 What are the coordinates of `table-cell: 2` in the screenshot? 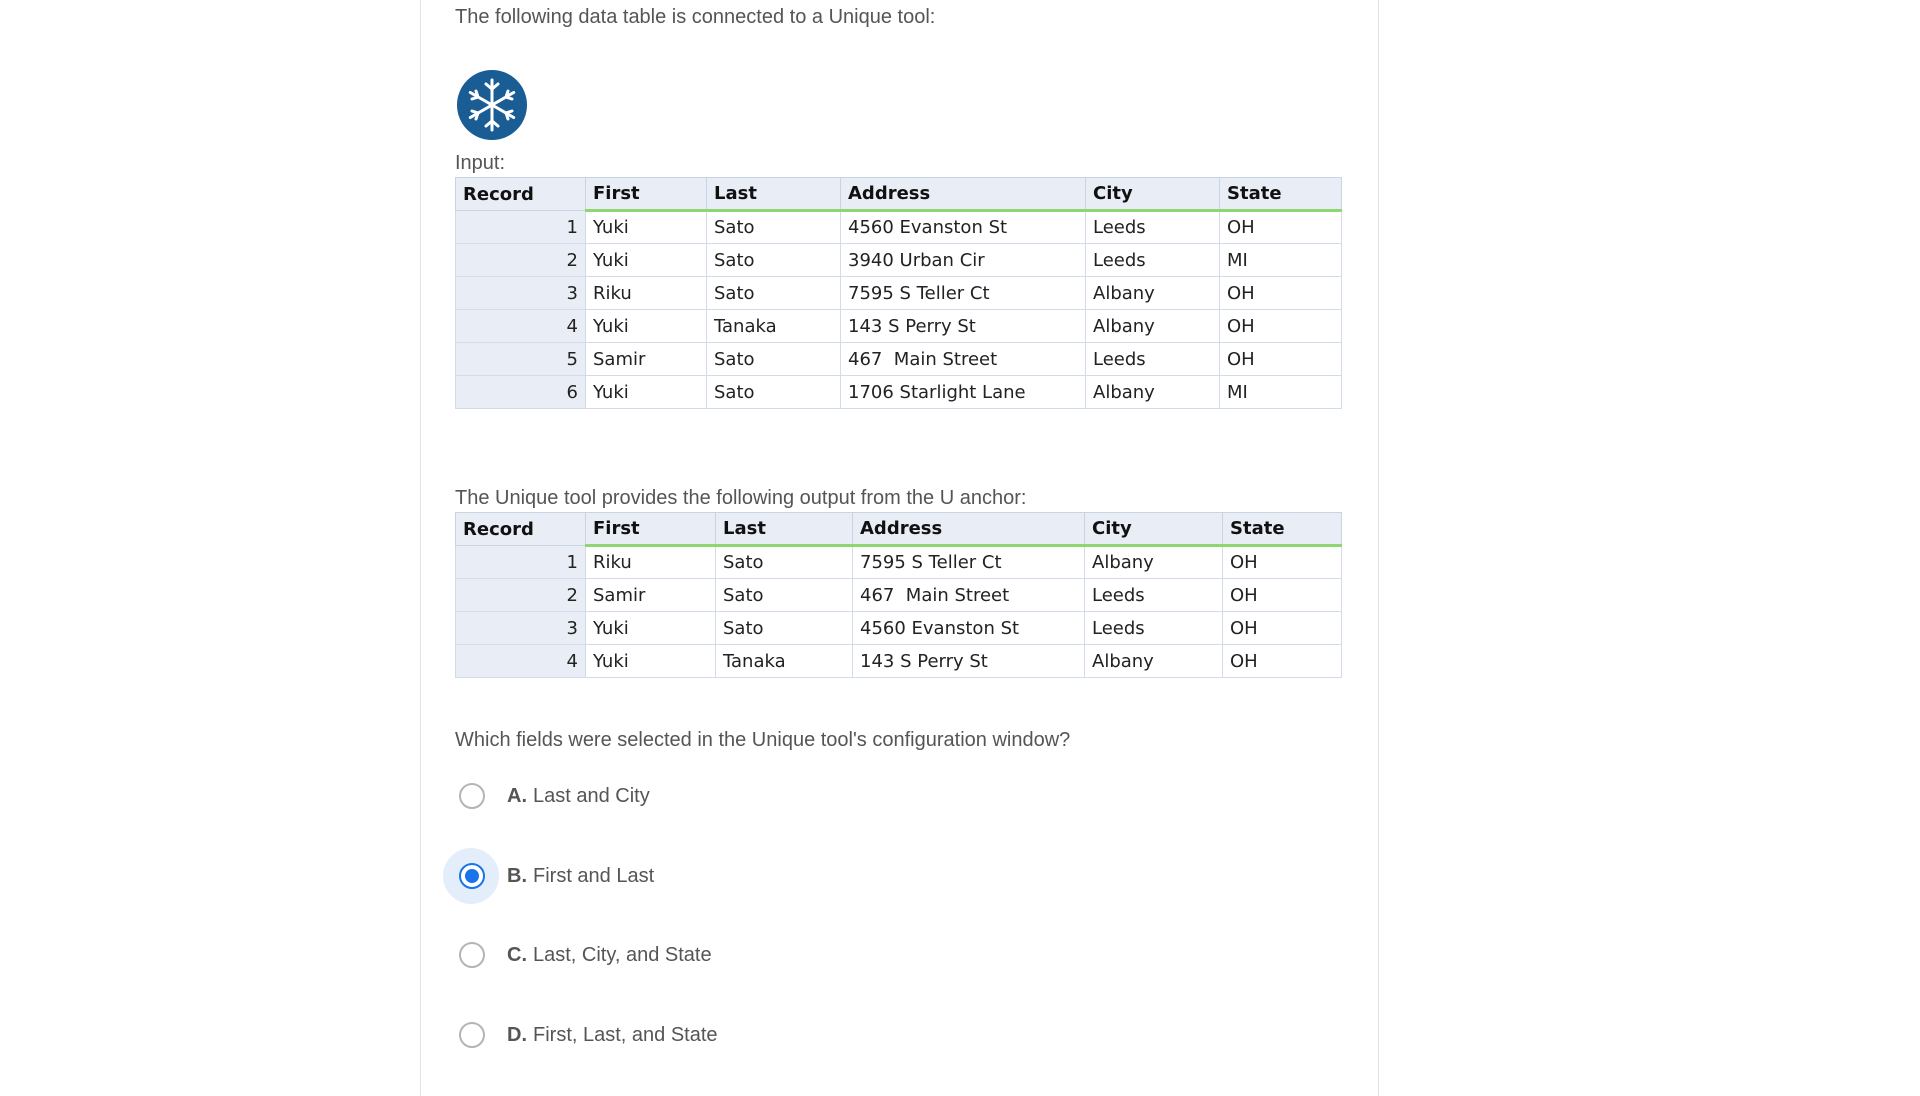 It's located at (520, 260).